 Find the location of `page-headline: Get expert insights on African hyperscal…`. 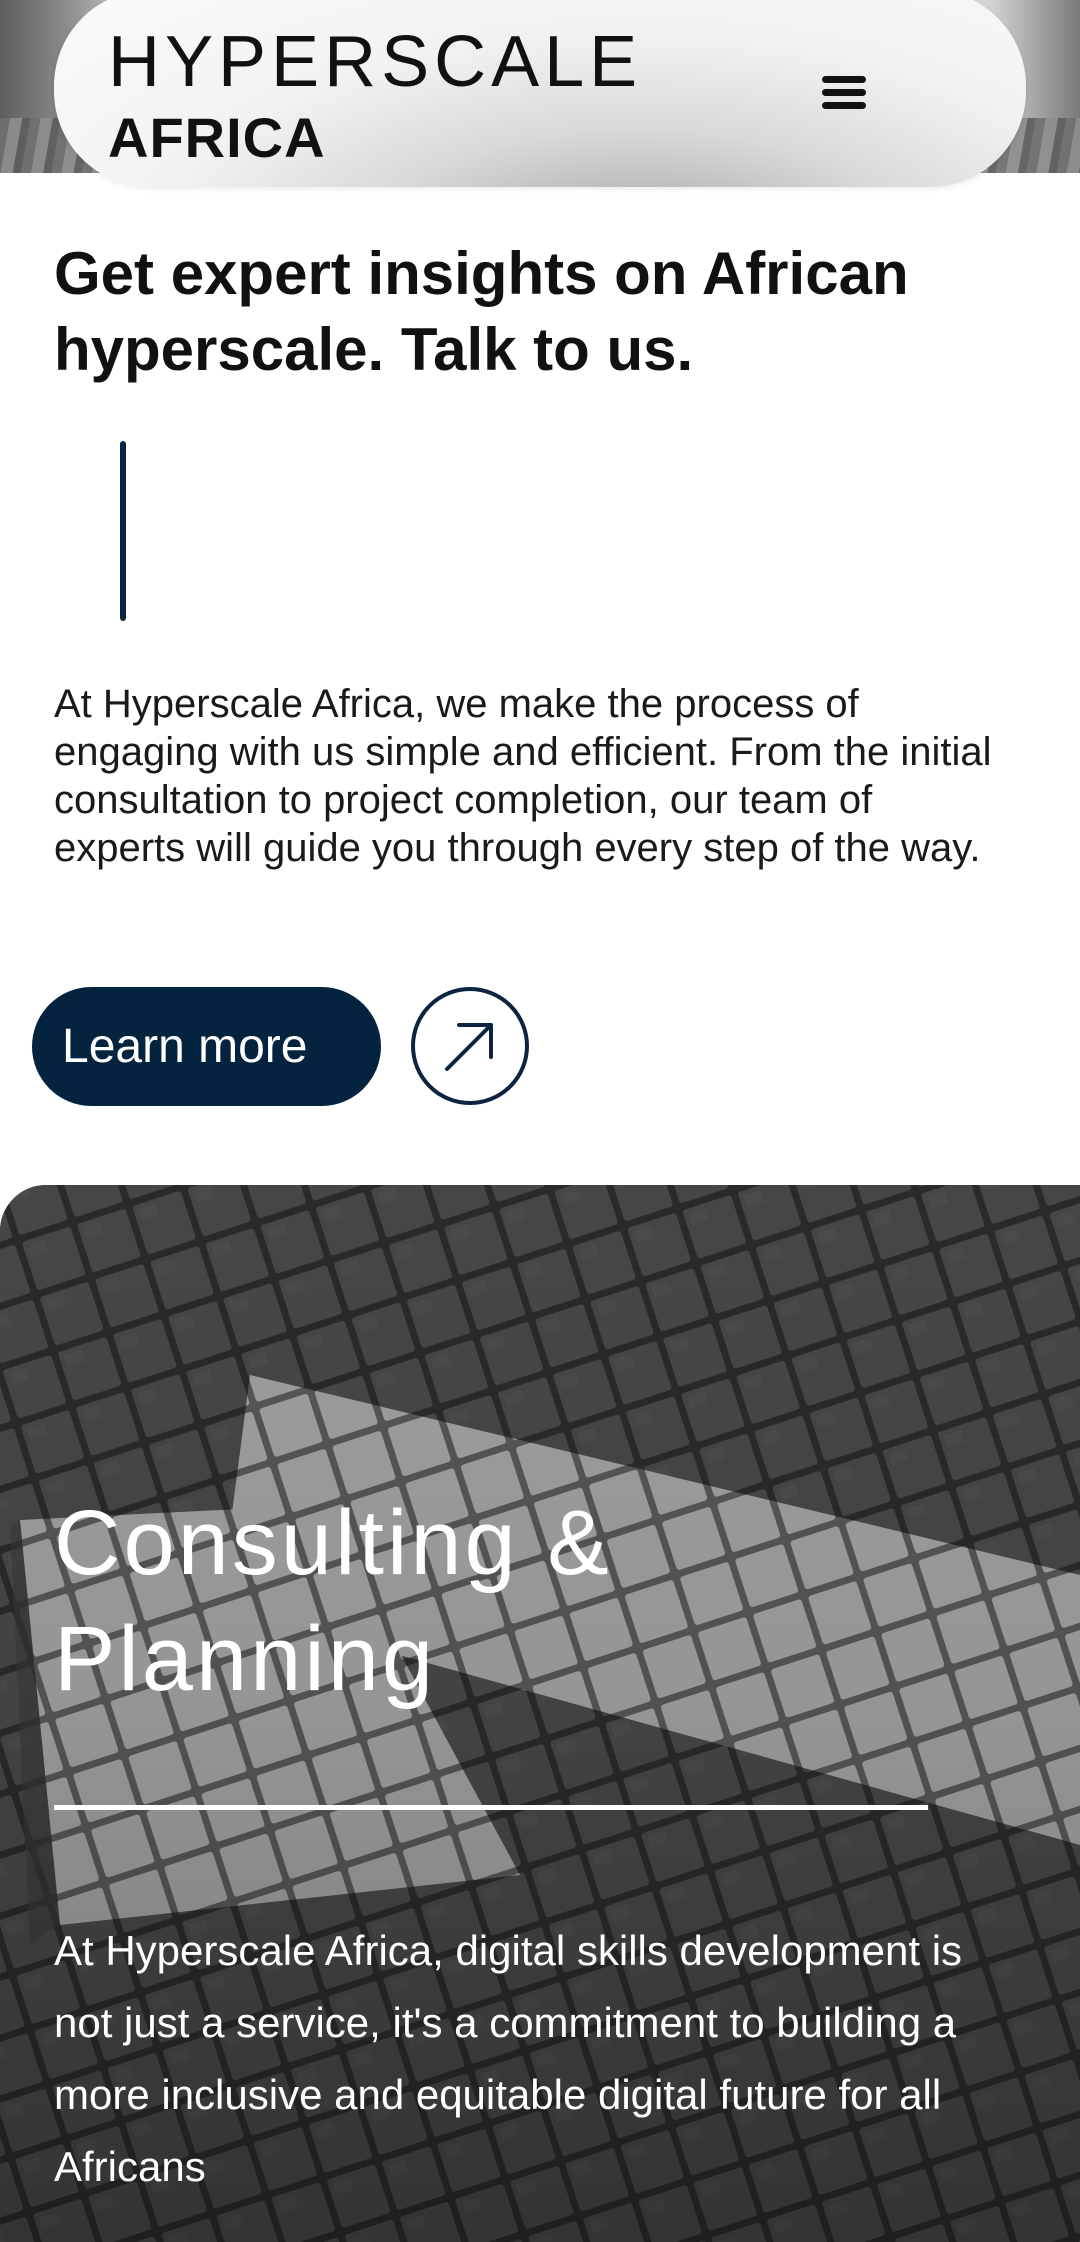

page-headline: Get expert insights on African hyperscal… is located at coordinates (481, 311).